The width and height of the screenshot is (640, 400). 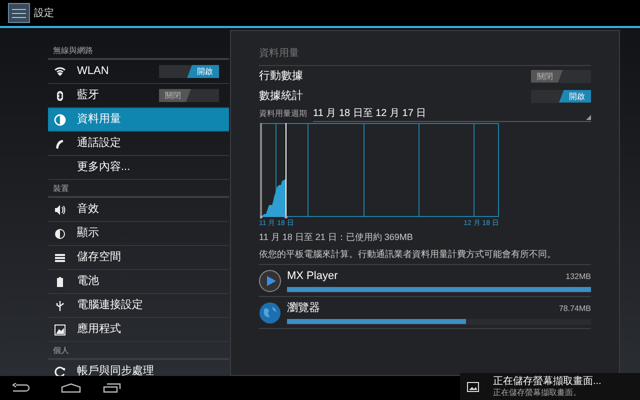 What do you see at coordinates (588, 117) in the screenshot?
I see `dropdown-corner-icon` at bounding box center [588, 117].